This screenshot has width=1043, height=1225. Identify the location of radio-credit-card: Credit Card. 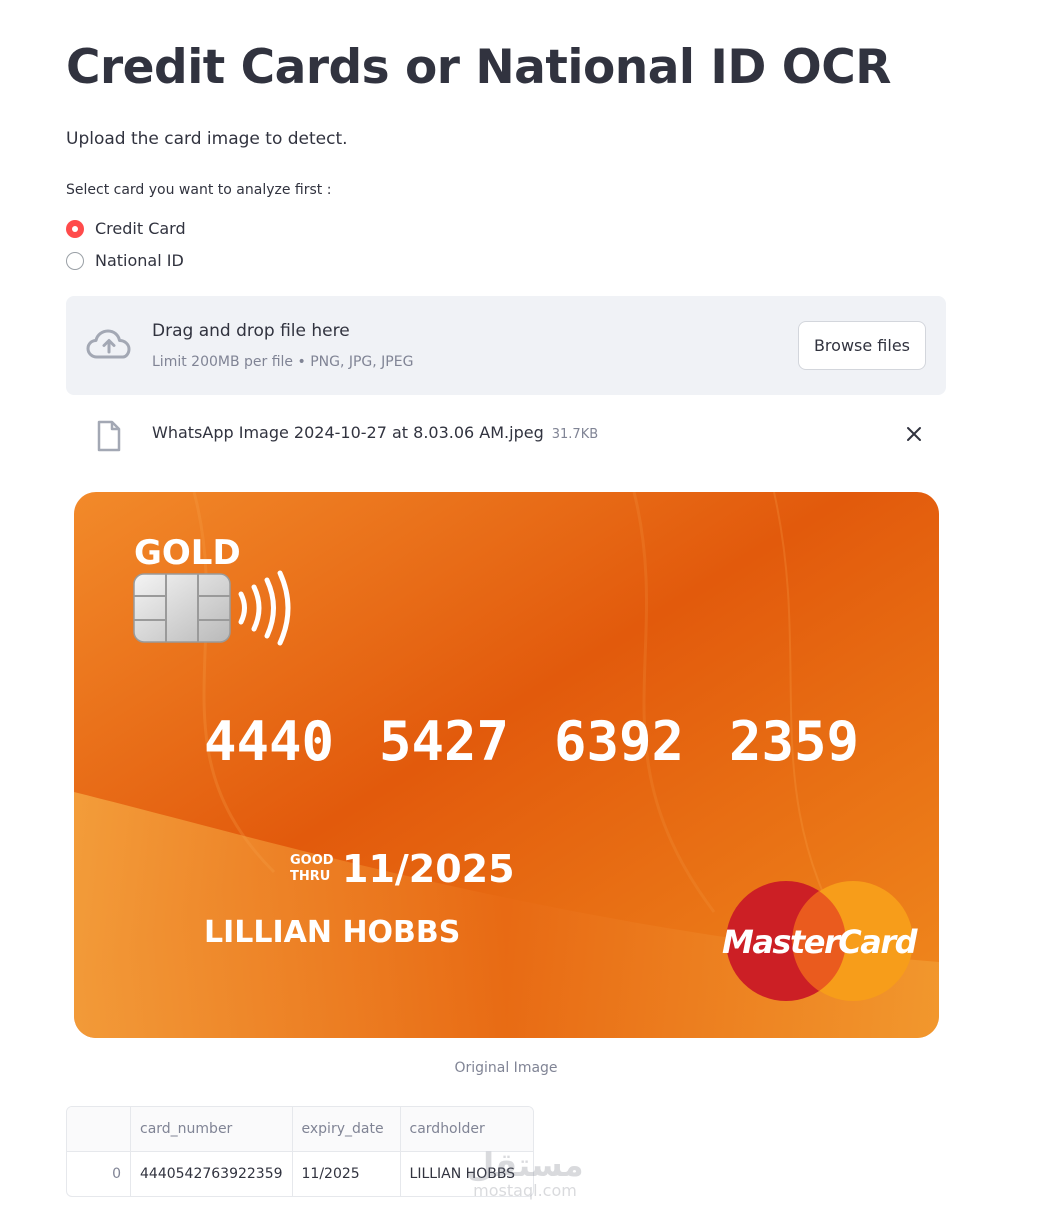
(126, 228).